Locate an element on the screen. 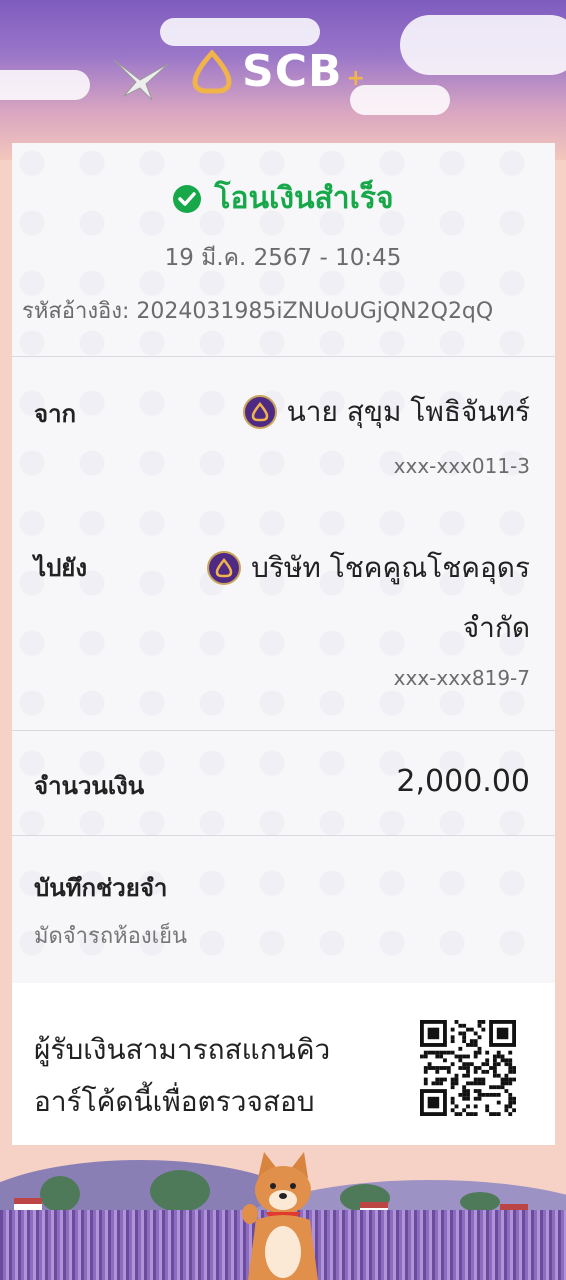 Image resolution: width=566 pixels, height=1280 pixels. scb-bell-icon is located at coordinates (212, 71).